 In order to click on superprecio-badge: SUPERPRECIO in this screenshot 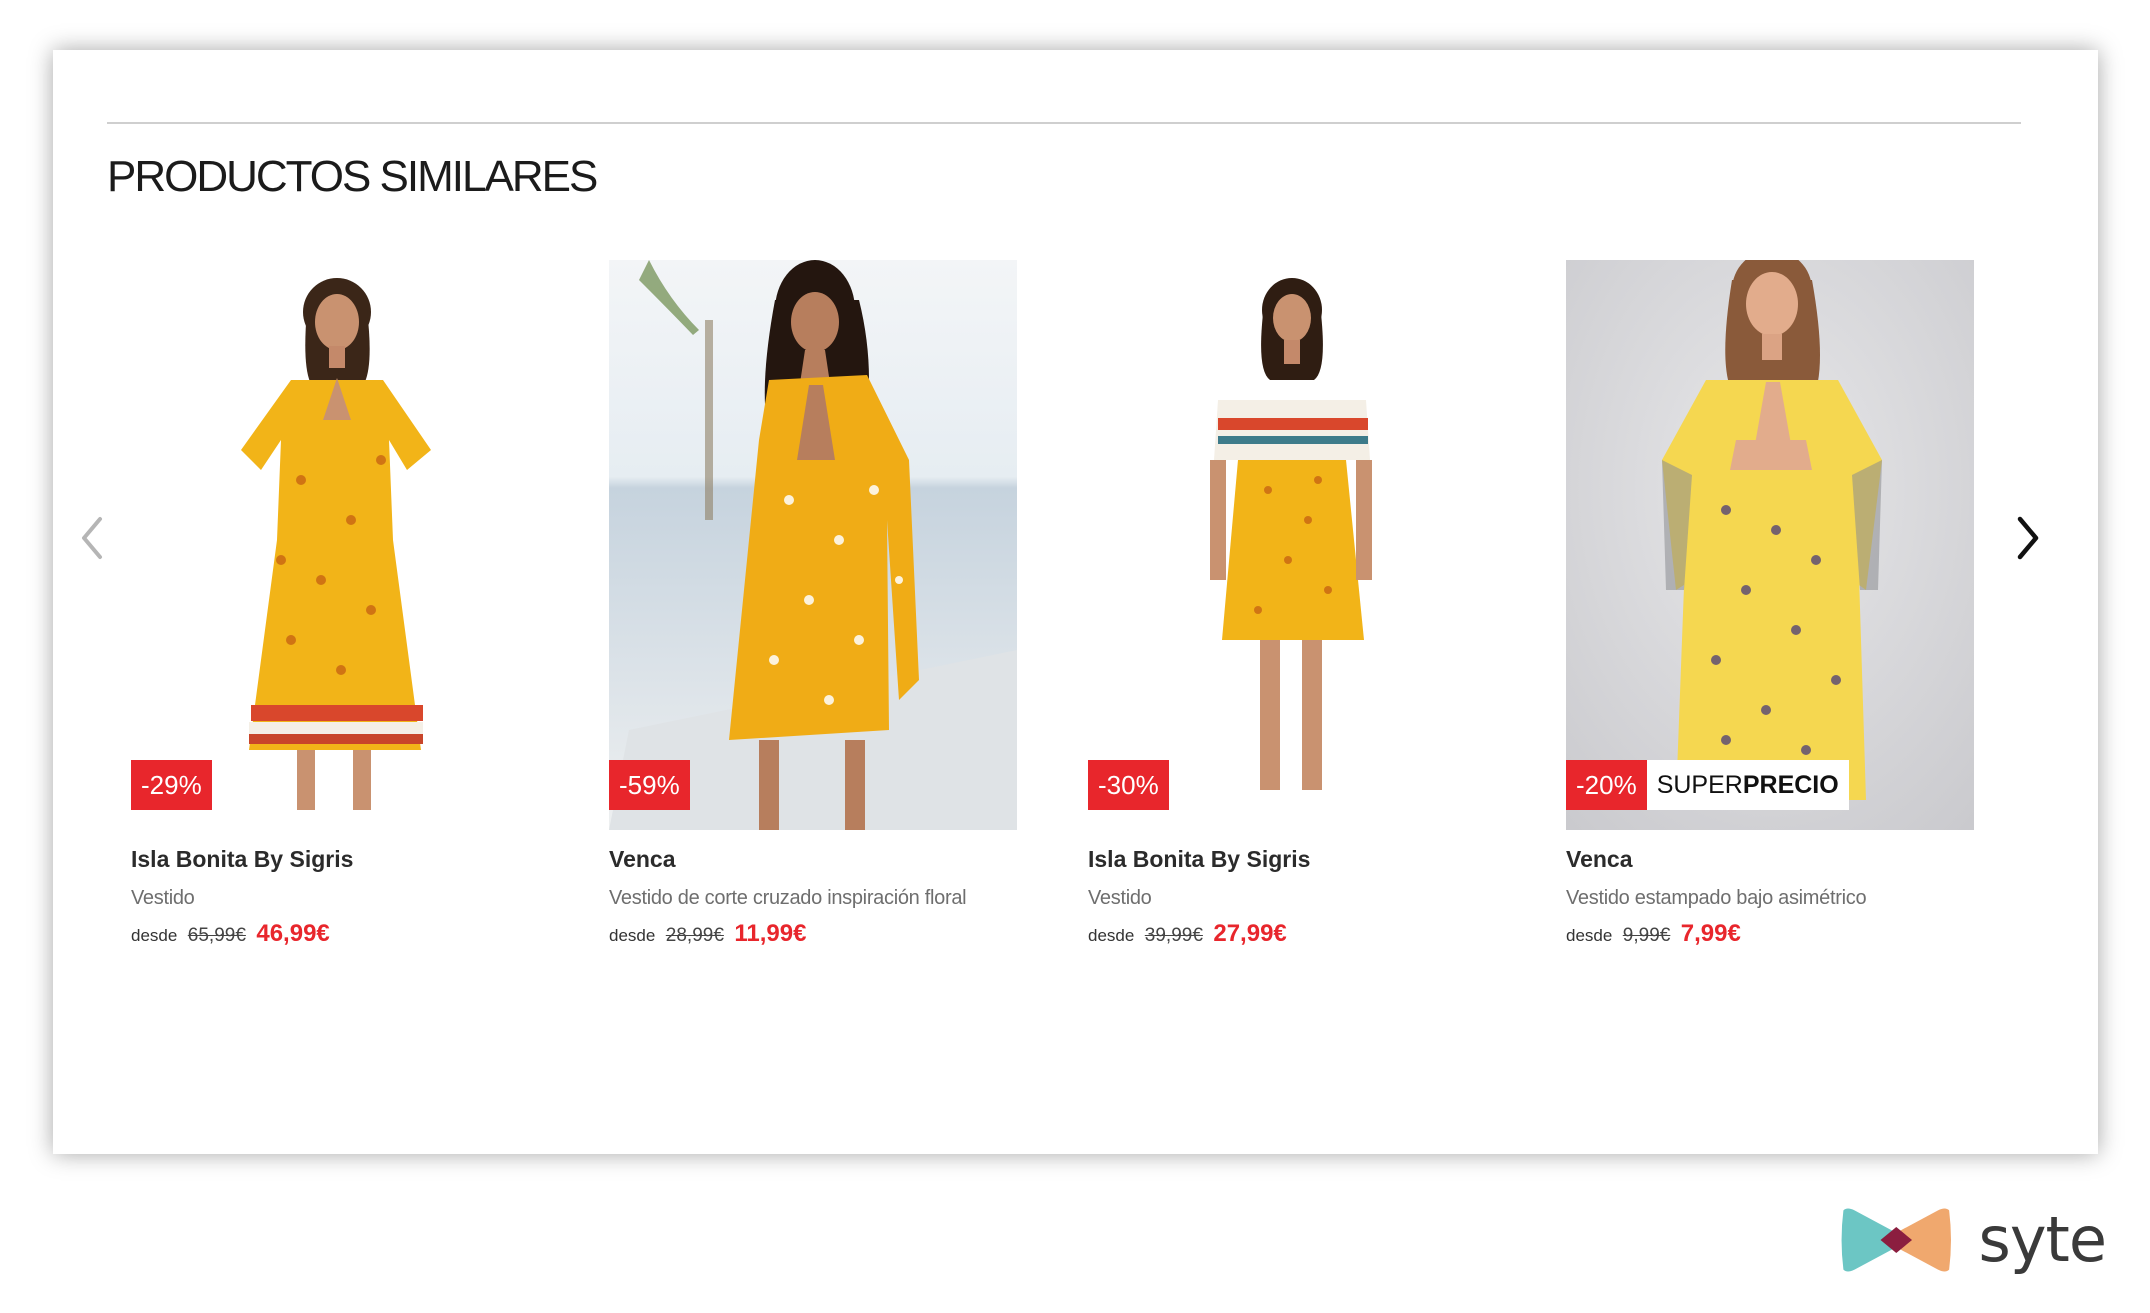, I will do `click(1747, 785)`.